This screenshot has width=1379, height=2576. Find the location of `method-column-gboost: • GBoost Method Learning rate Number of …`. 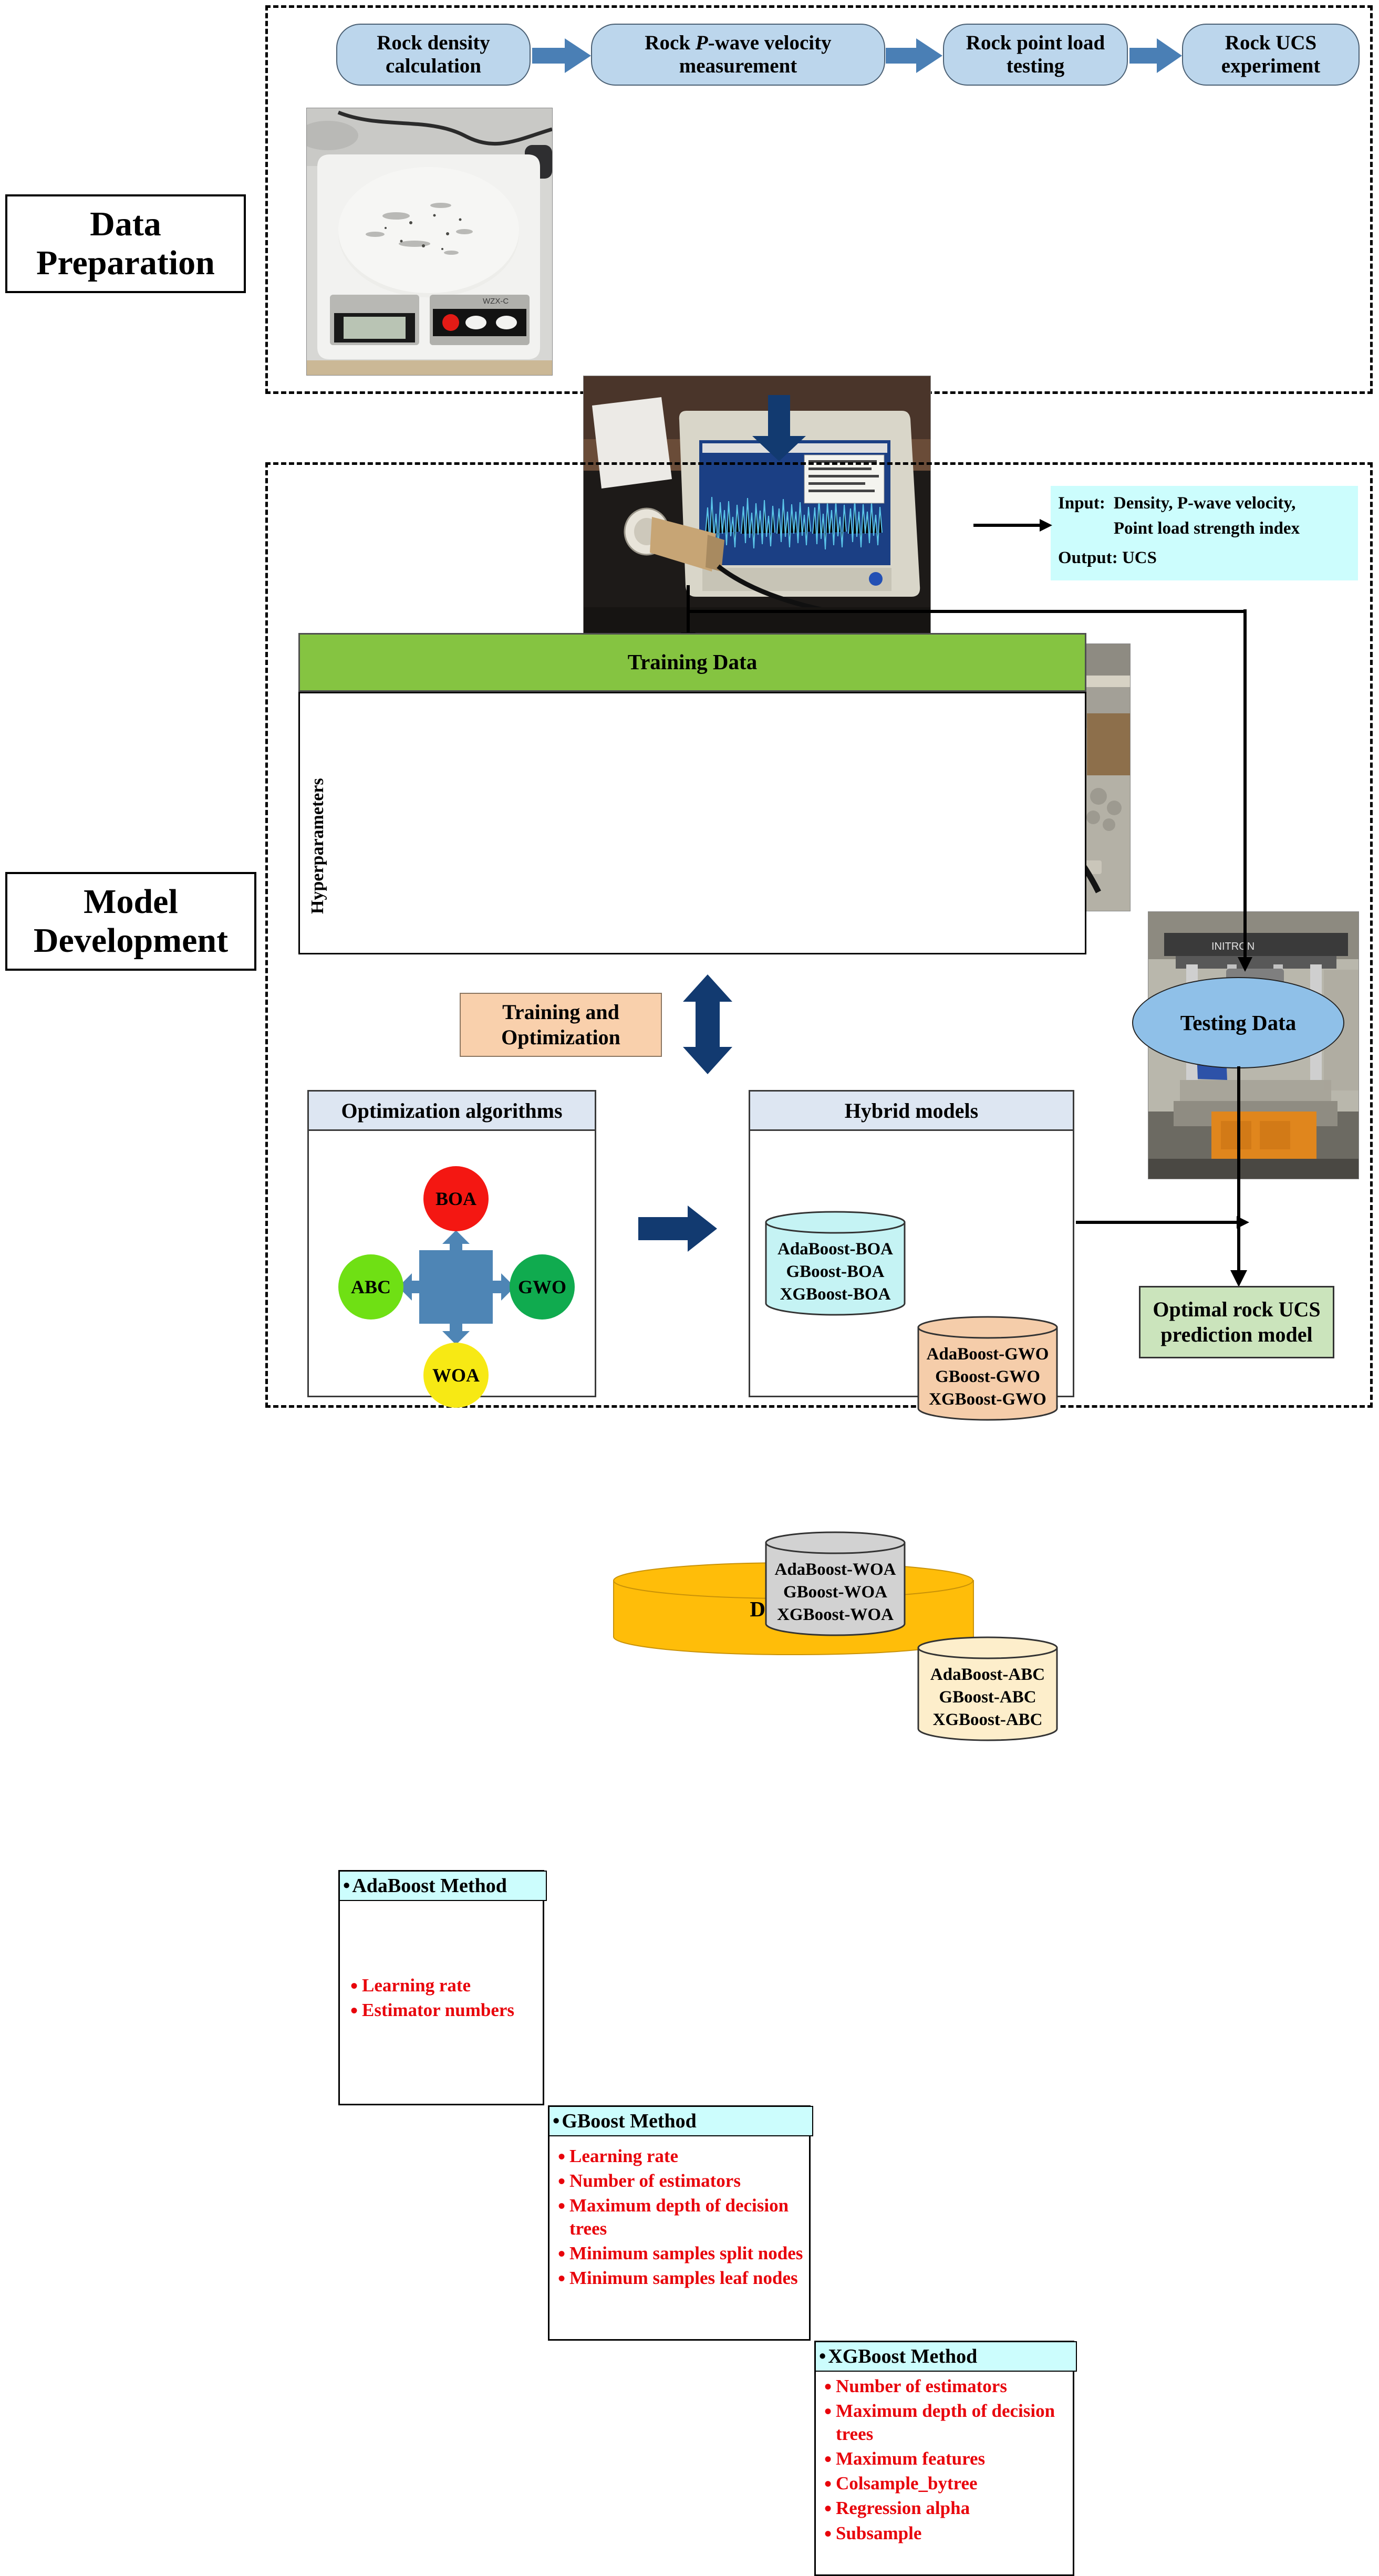

method-column-gboost: • GBoost Method Learning rate Number of … is located at coordinates (680, 2223).